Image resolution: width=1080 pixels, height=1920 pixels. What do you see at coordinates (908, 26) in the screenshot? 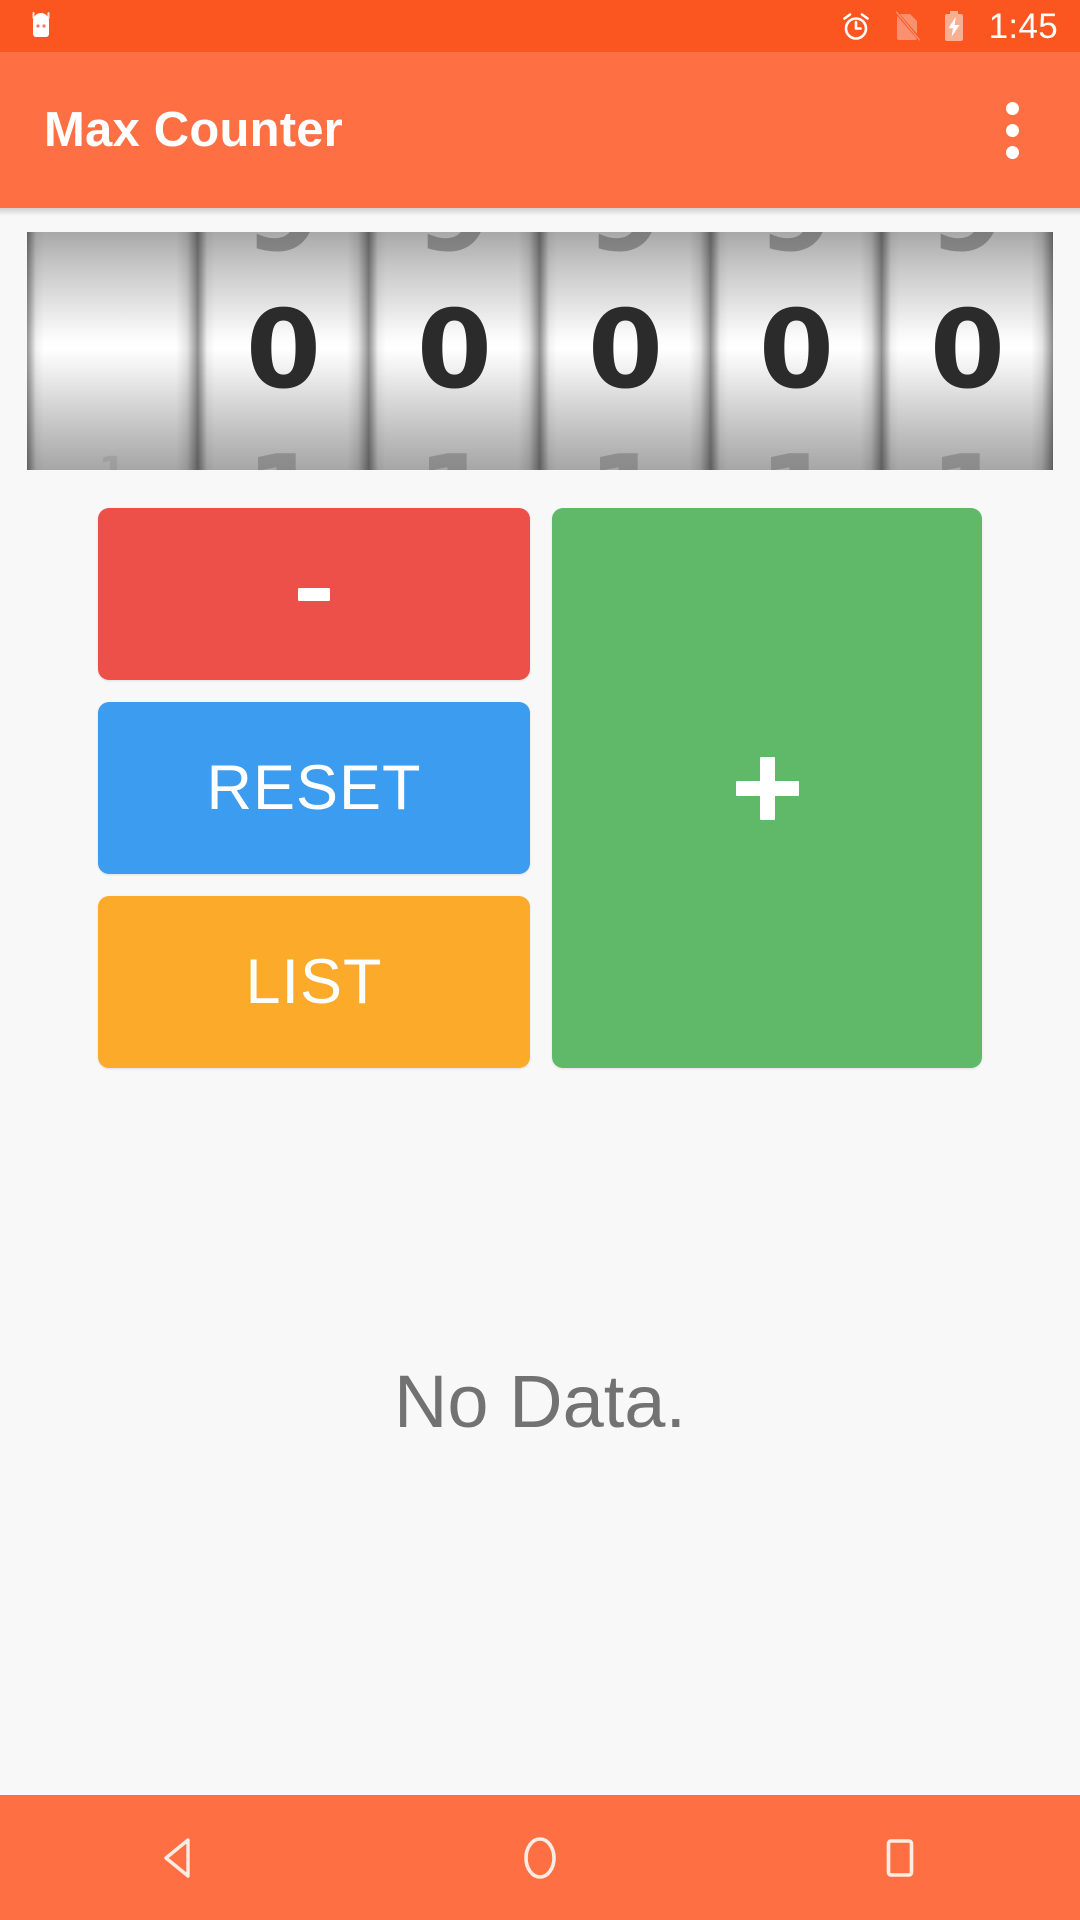
I see `no-sim-icon` at bounding box center [908, 26].